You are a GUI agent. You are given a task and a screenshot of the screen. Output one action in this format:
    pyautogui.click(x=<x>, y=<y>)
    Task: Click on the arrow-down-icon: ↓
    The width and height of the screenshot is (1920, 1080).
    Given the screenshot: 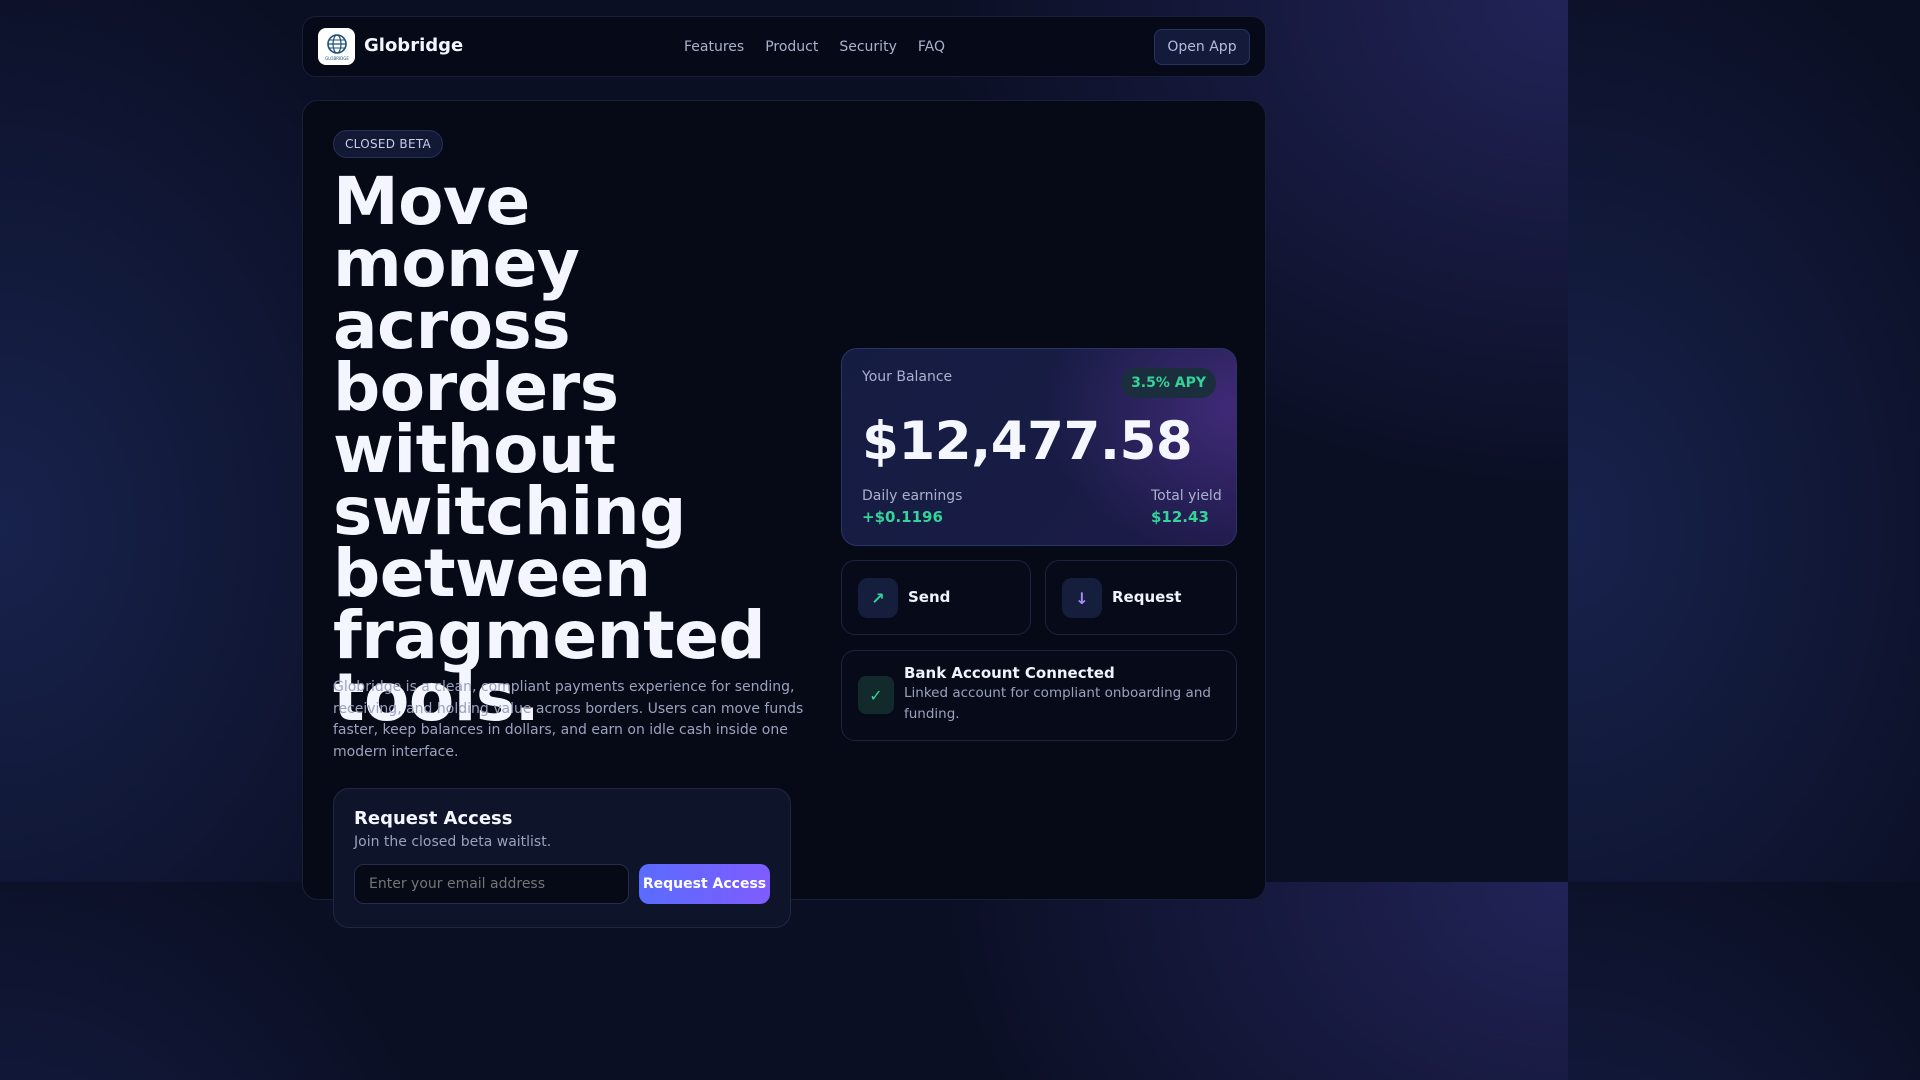 What is the action you would take?
    pyautogui.click(x=1082, y=598)
    